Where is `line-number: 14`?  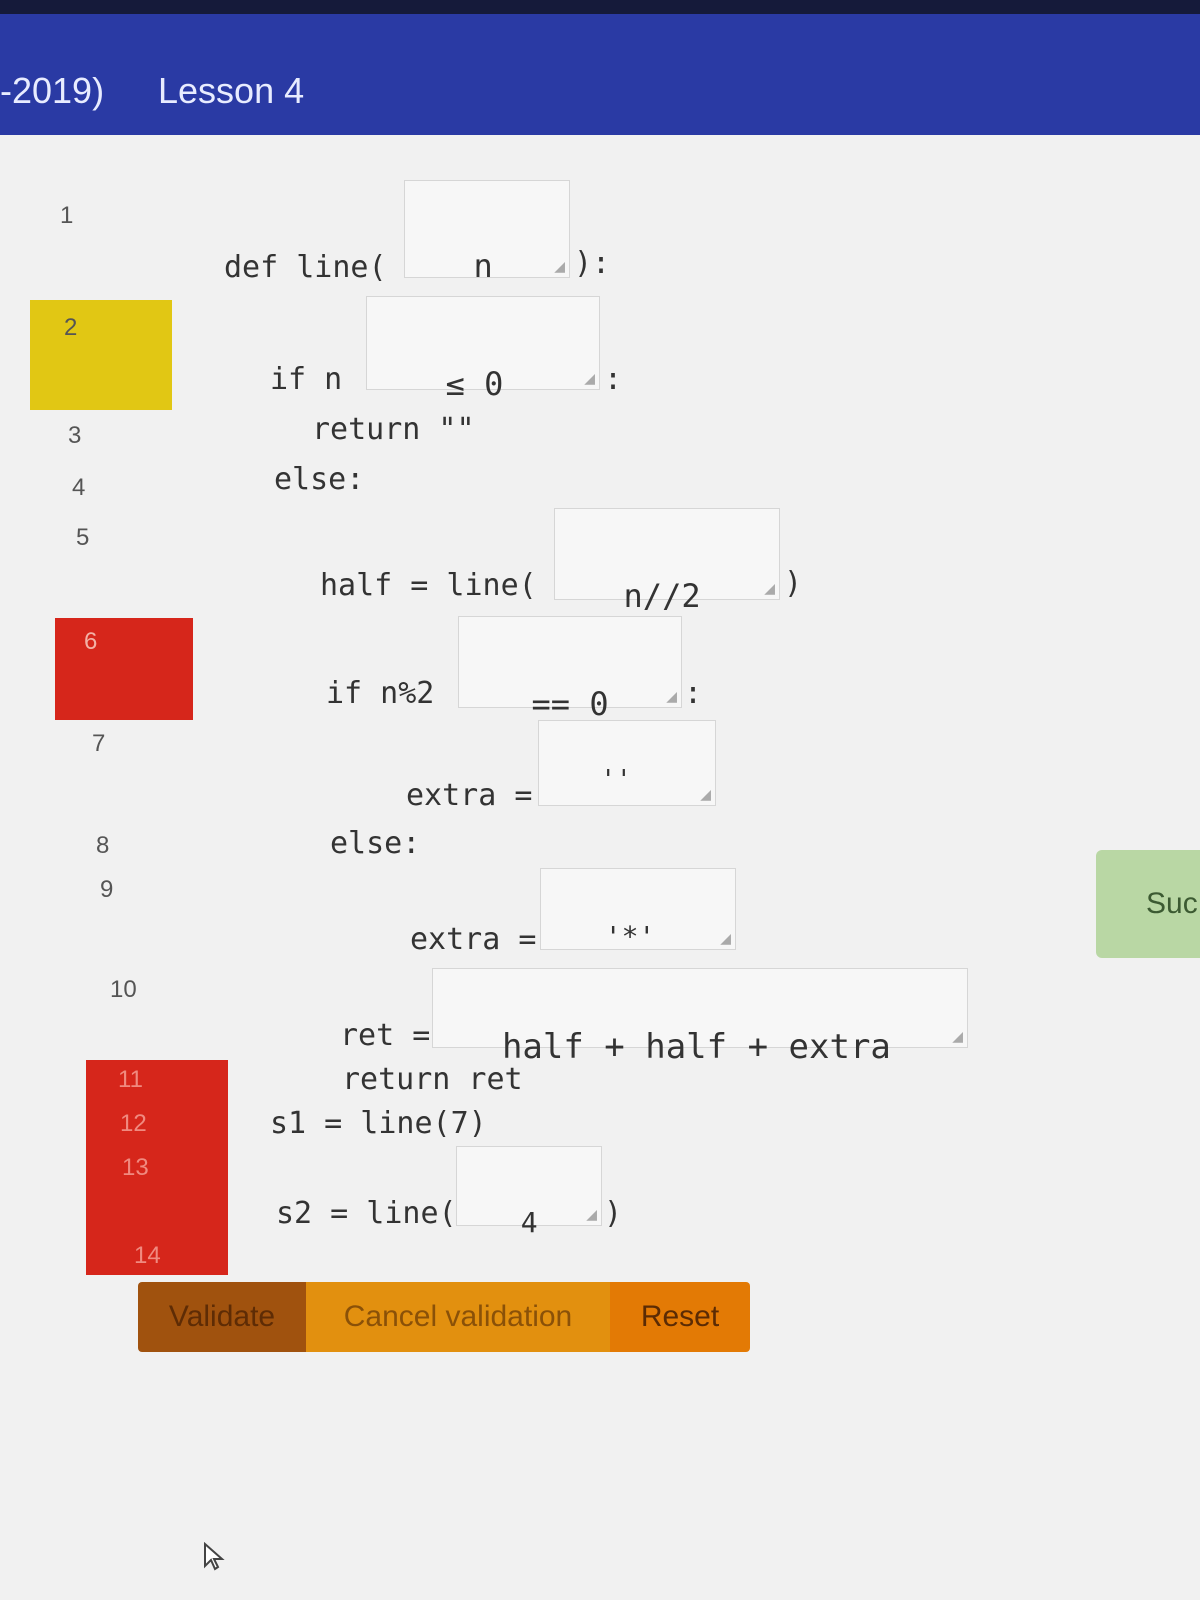 line-number: 14 is located at coordinates (147, 1255).